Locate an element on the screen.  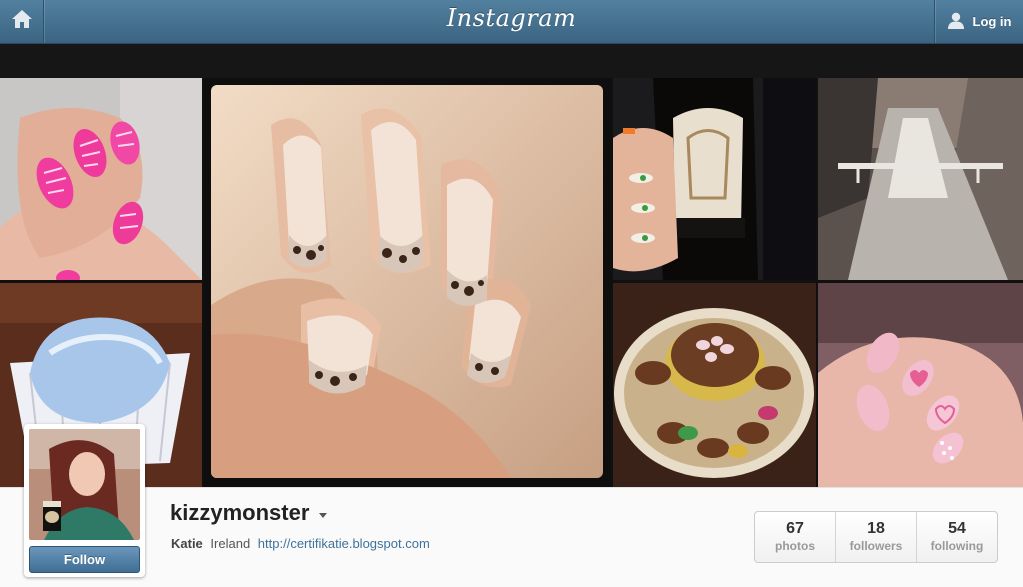
stat-followers-label: followers is located at coordinates (876, 546).